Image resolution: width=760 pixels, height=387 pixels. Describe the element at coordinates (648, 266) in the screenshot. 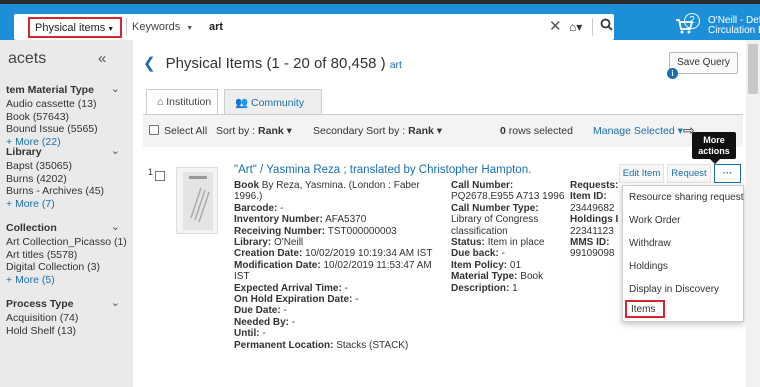

I see `menu-item-holdings: Holdings` at that location.